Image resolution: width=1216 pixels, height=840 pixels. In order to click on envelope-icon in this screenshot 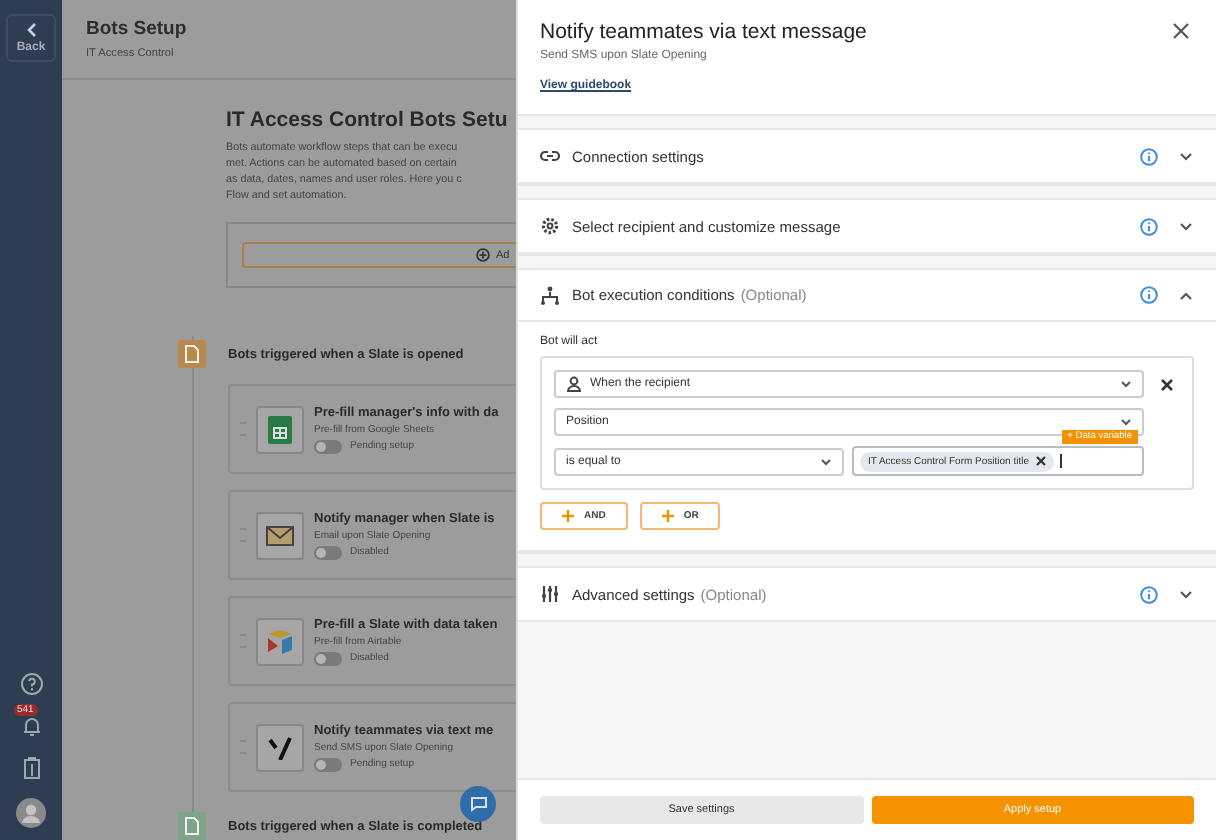, I will do `click(280, 535)`.